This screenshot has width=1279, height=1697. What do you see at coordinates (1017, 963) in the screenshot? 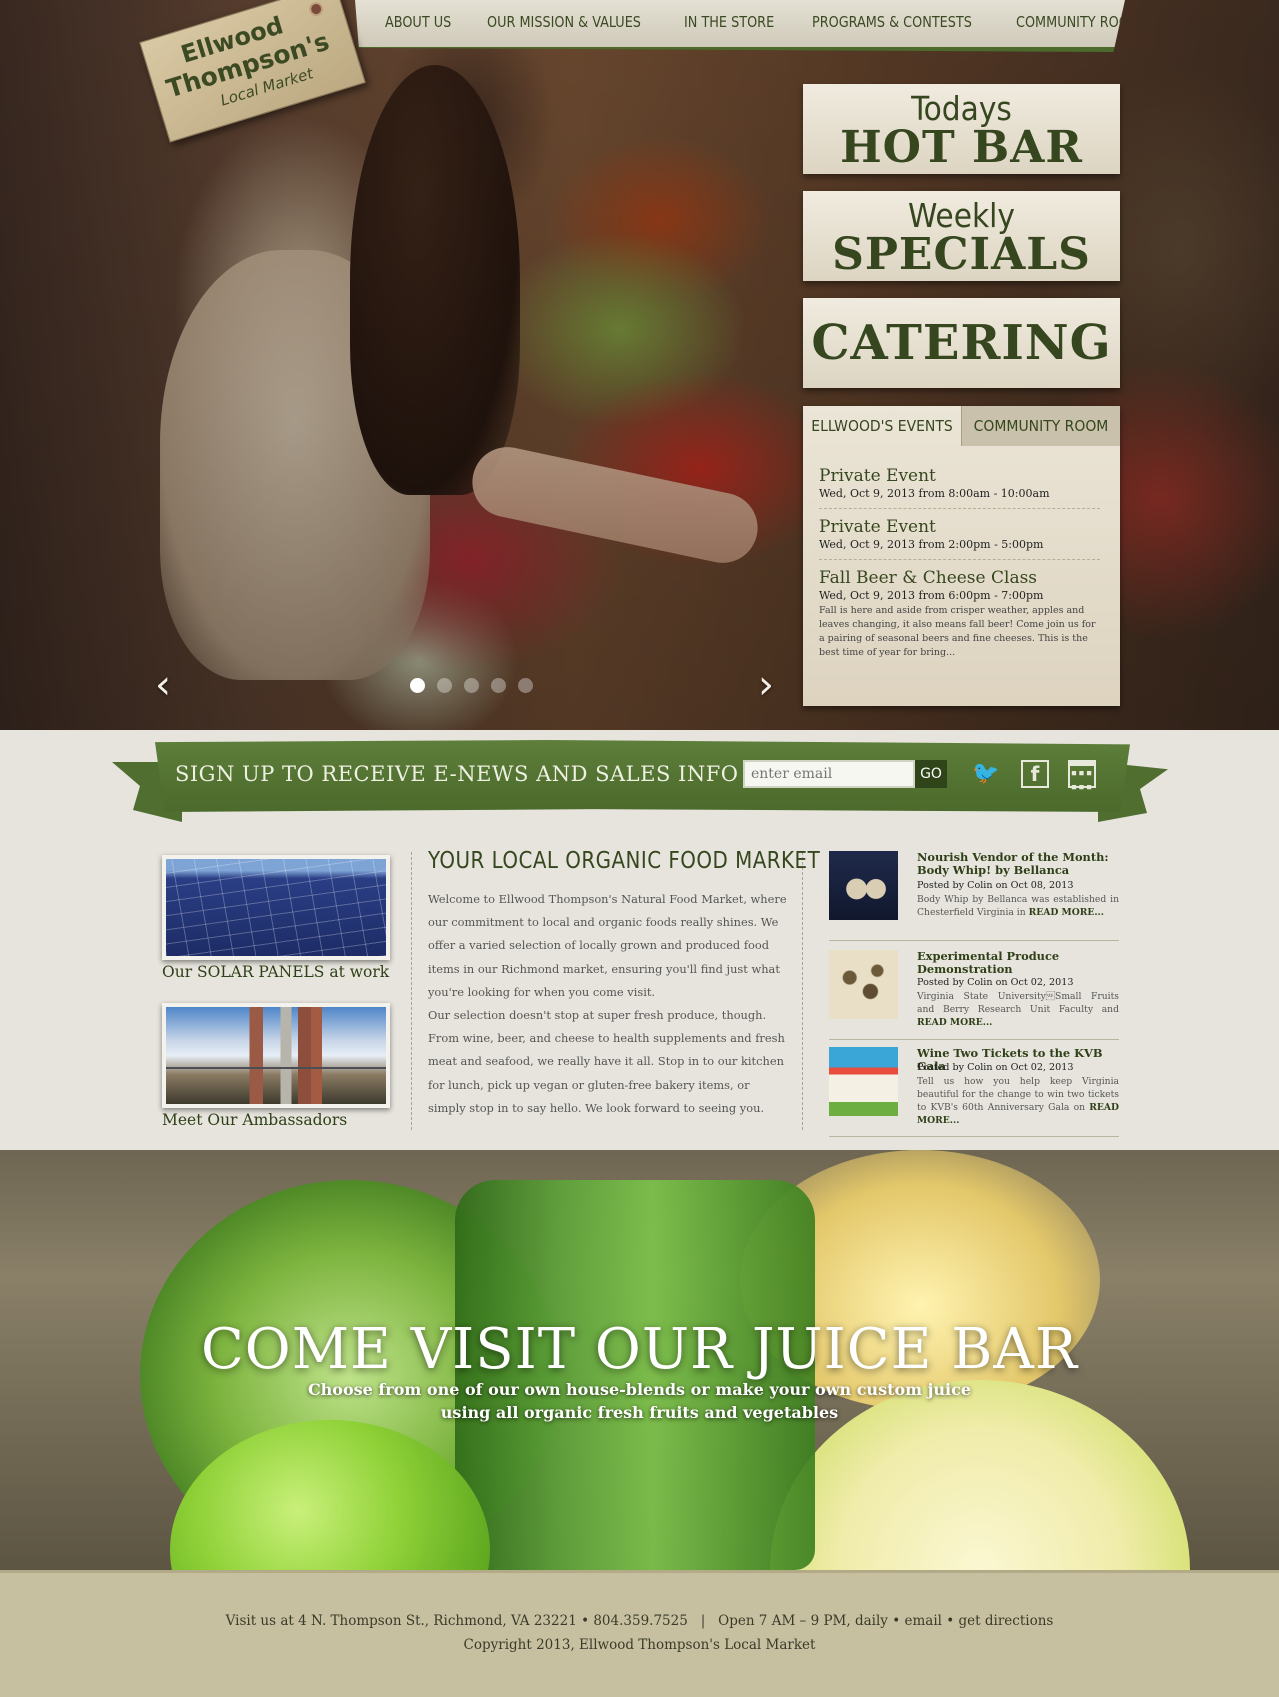
I see `news-title: Experimental Produce Demonstration` at bounding box center [1017, 963].